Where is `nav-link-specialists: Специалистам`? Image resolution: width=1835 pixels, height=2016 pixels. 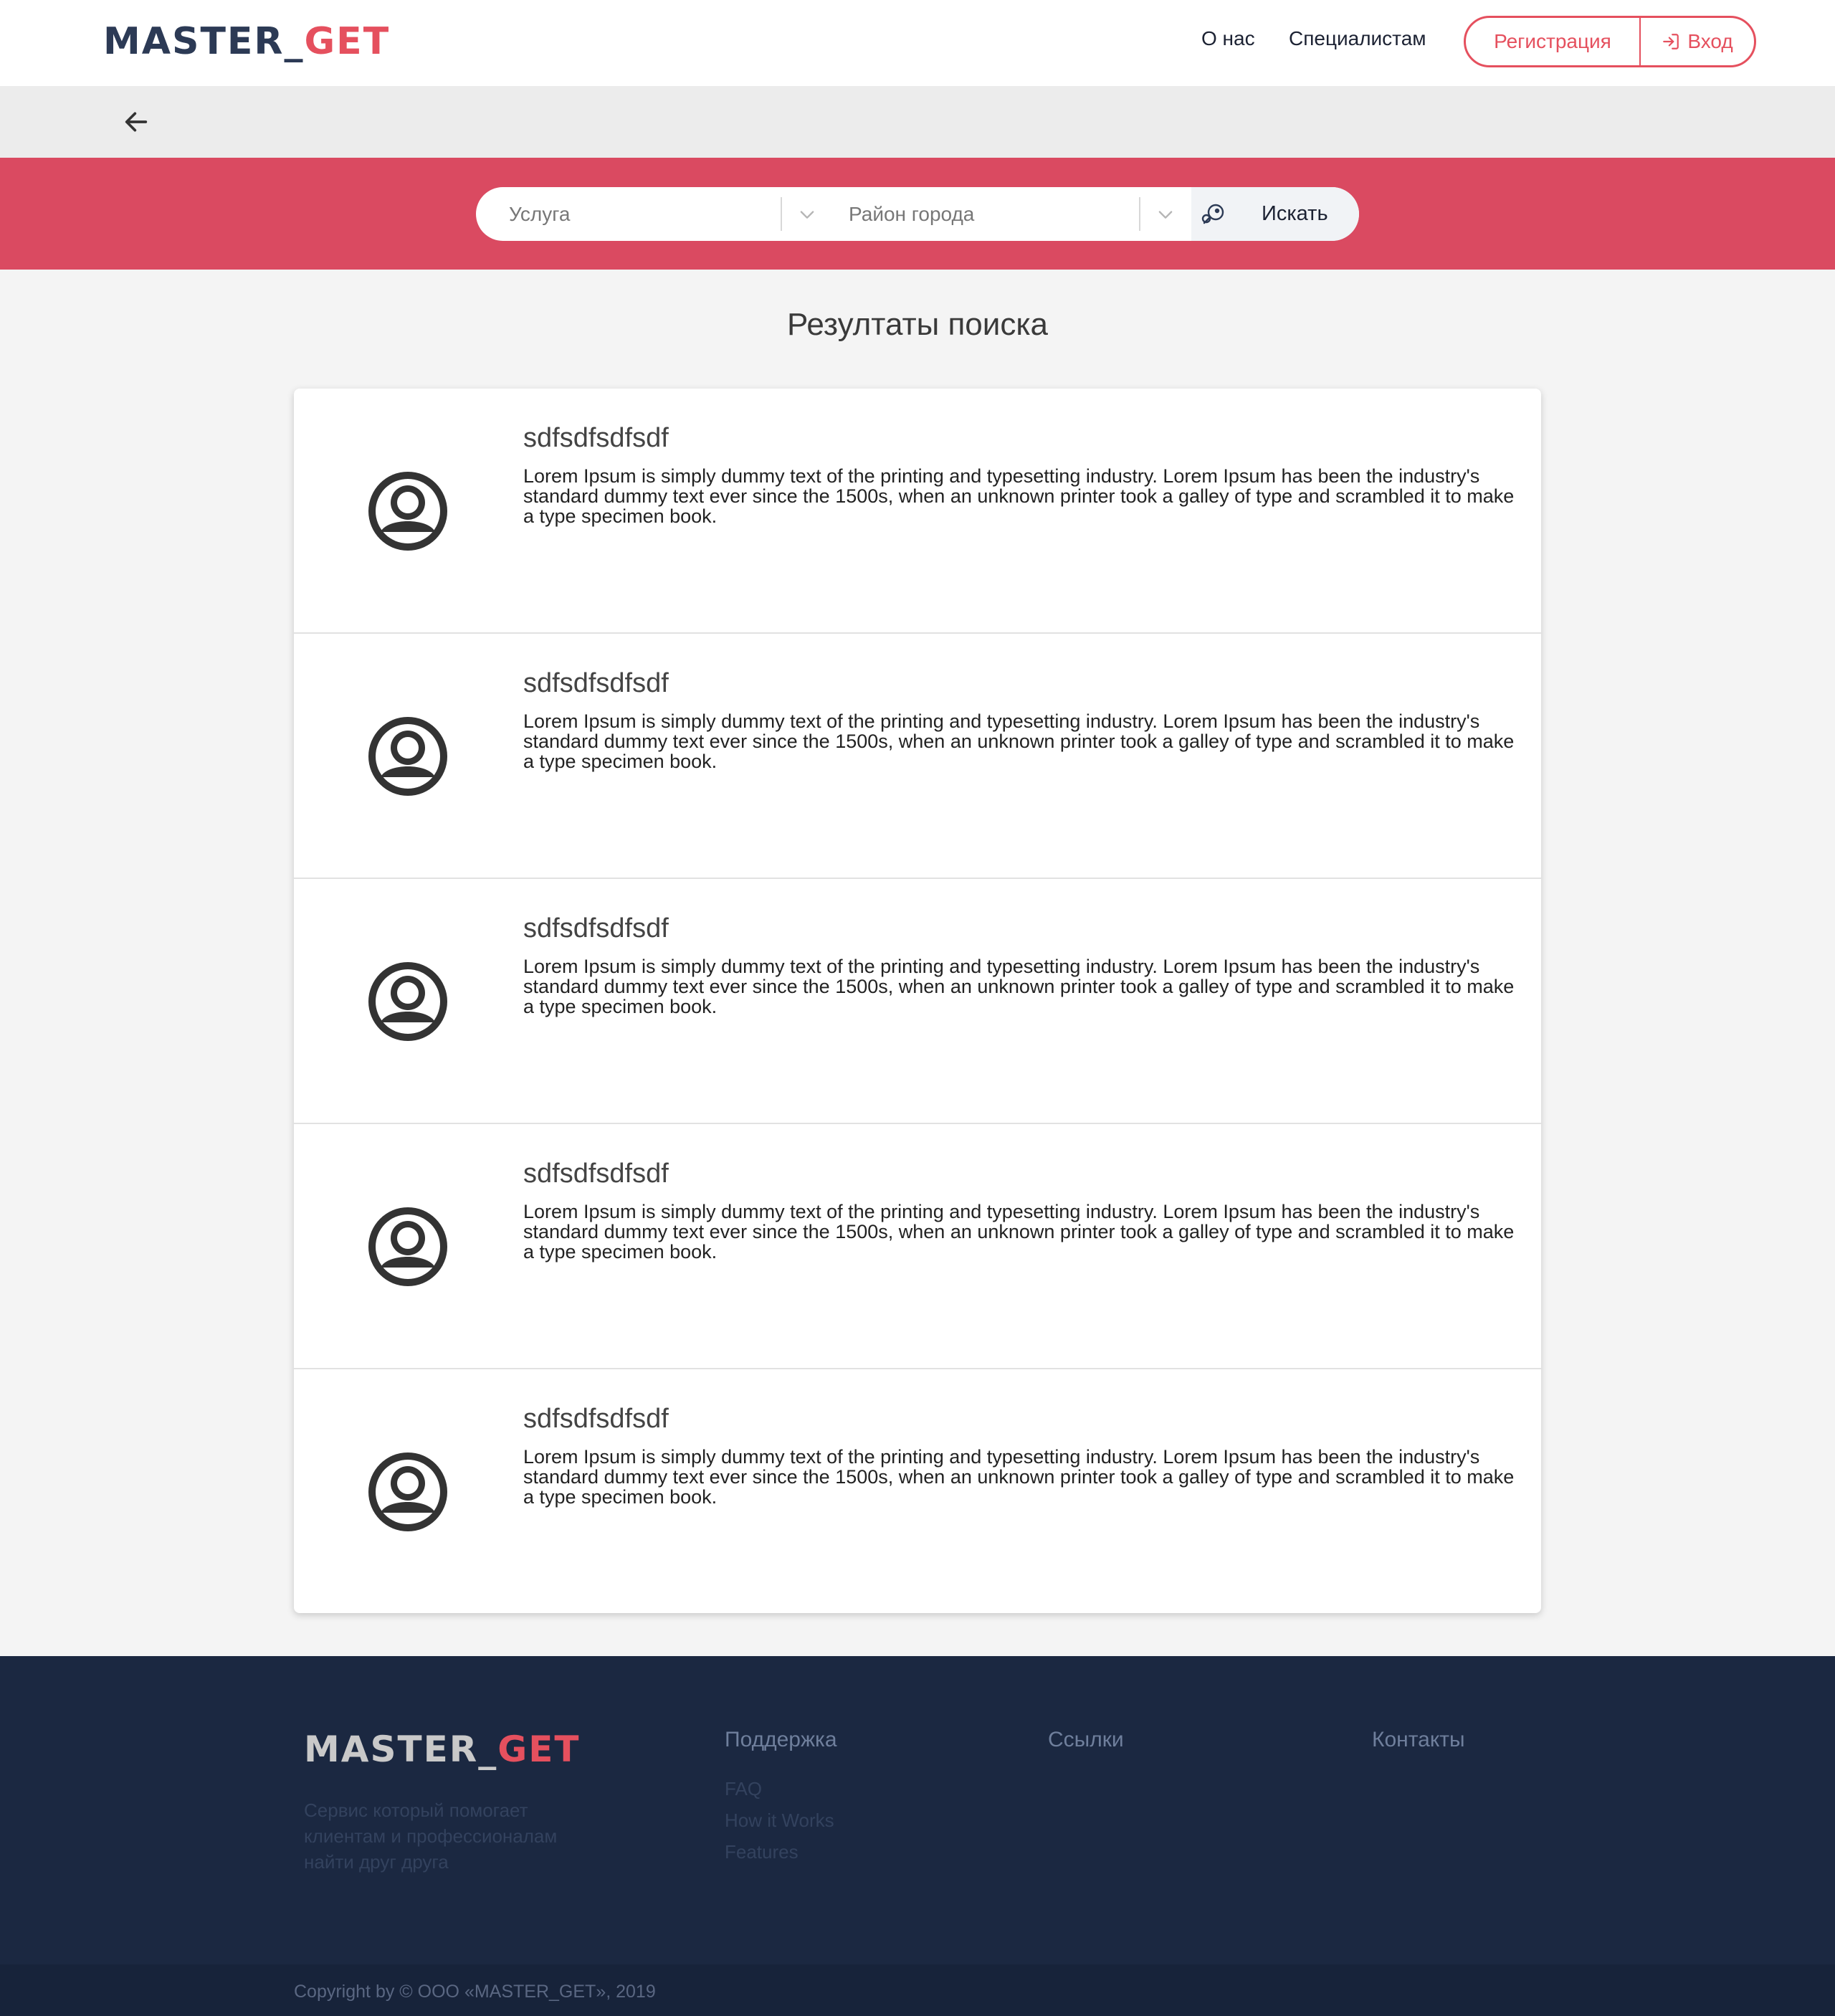 nav-link-specialists: Специалистам is located at coordinates (1357, 38).